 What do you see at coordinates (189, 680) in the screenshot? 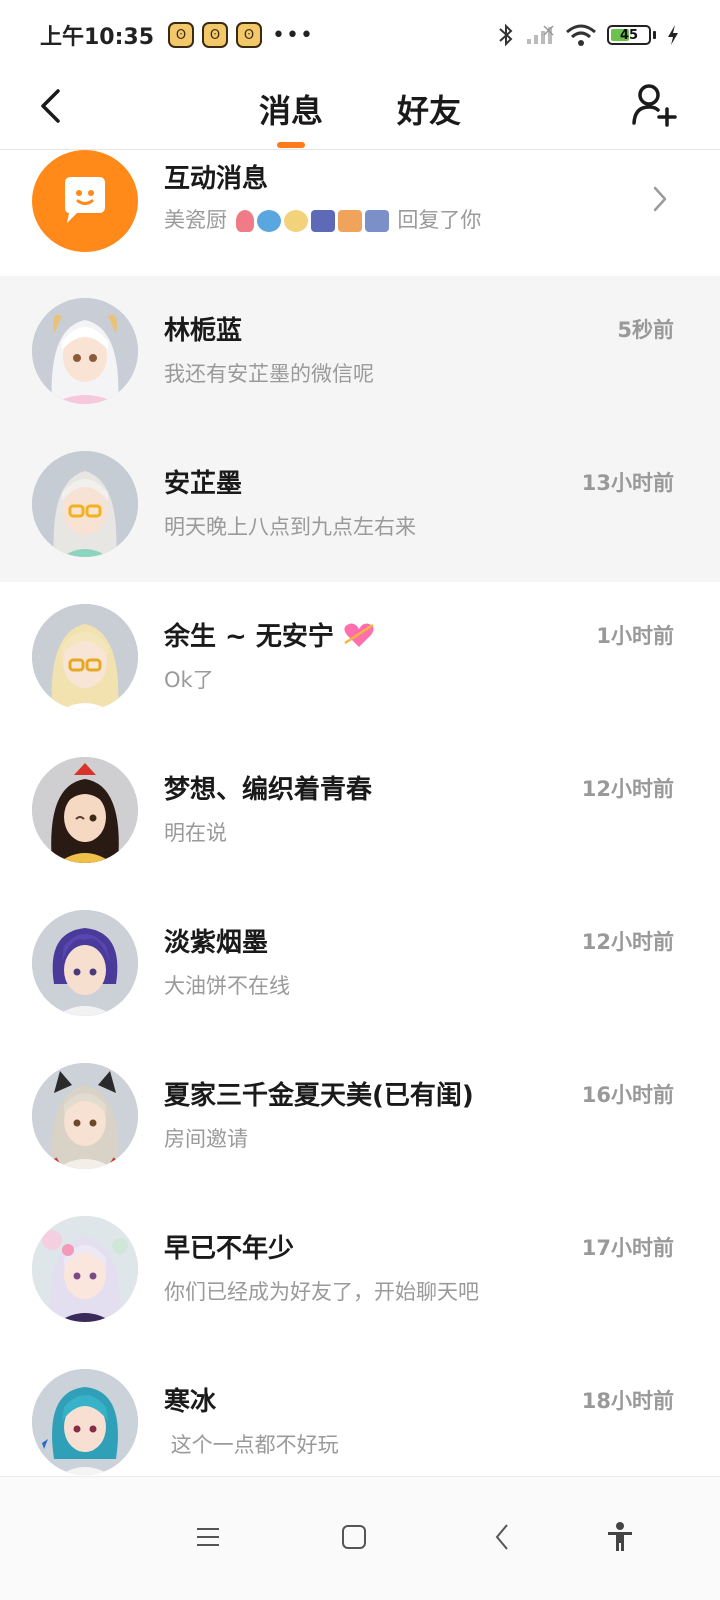
I see `last-message: Ok了` at bounding box center [189, 680].